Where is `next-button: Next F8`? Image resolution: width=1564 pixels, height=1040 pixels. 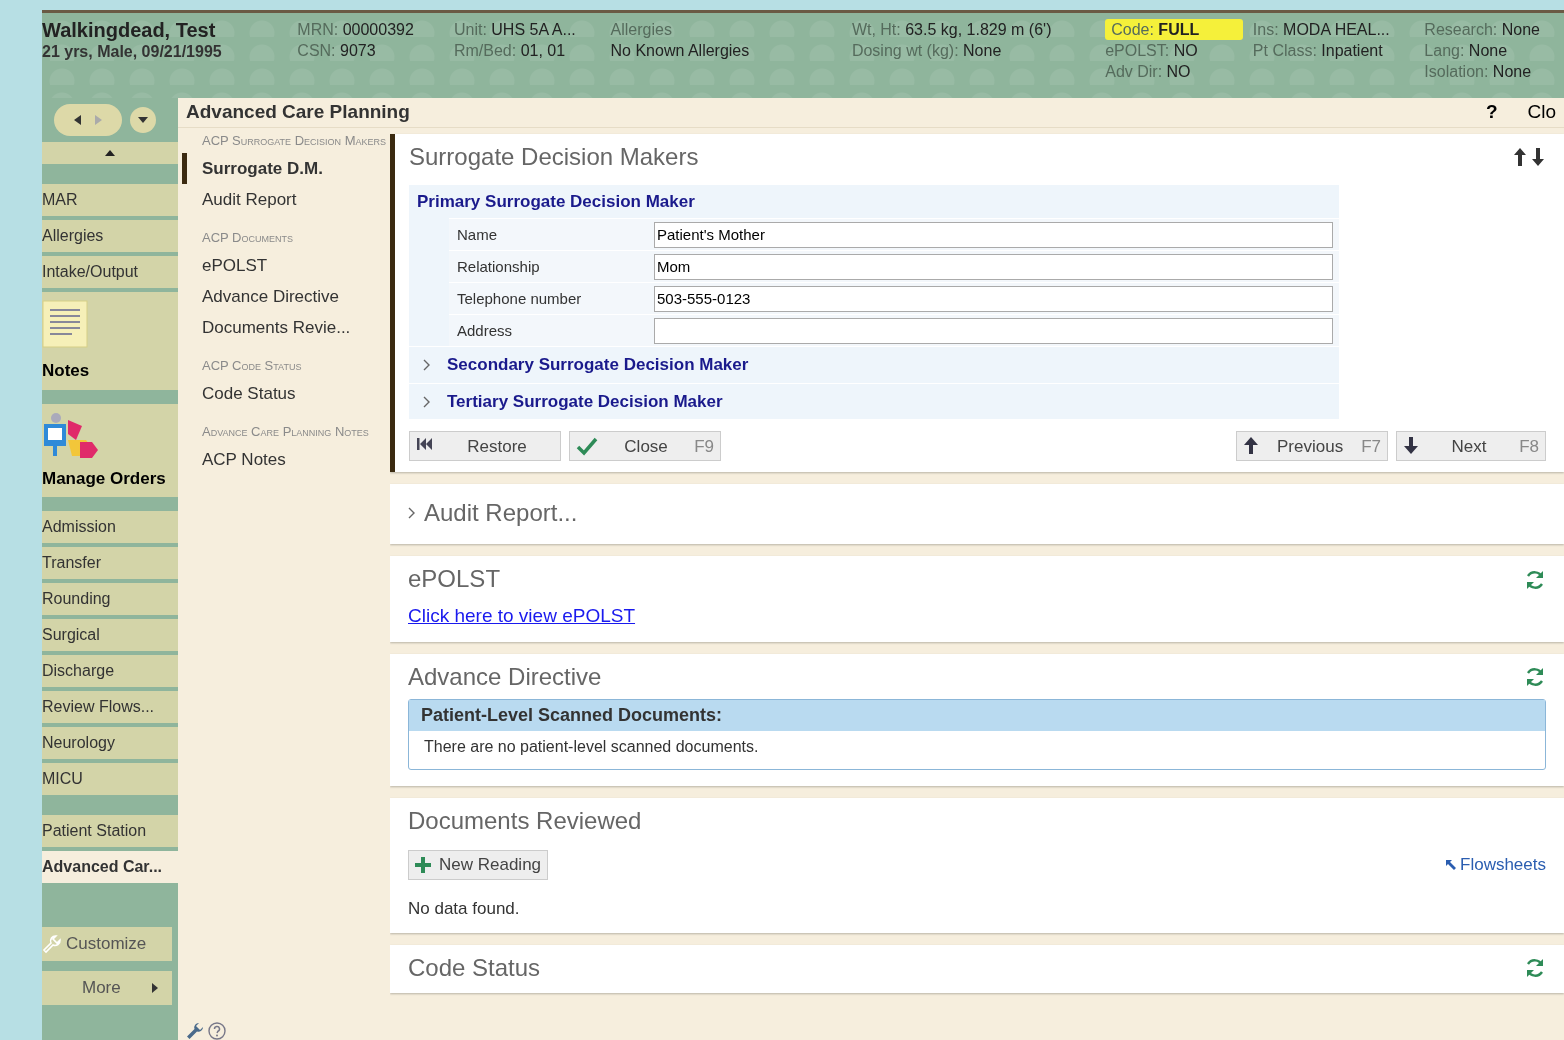 next-button: Next F8 is located at coordinates (1471, 446).